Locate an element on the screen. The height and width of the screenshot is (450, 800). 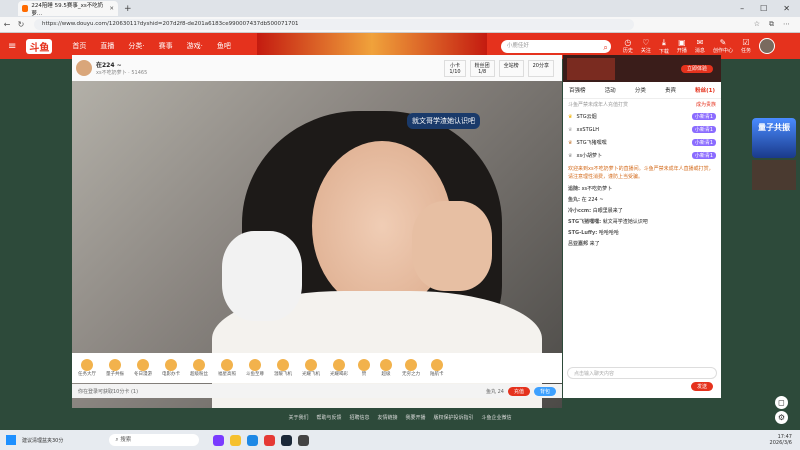
edge-icon is located at coordinates (253, 440).